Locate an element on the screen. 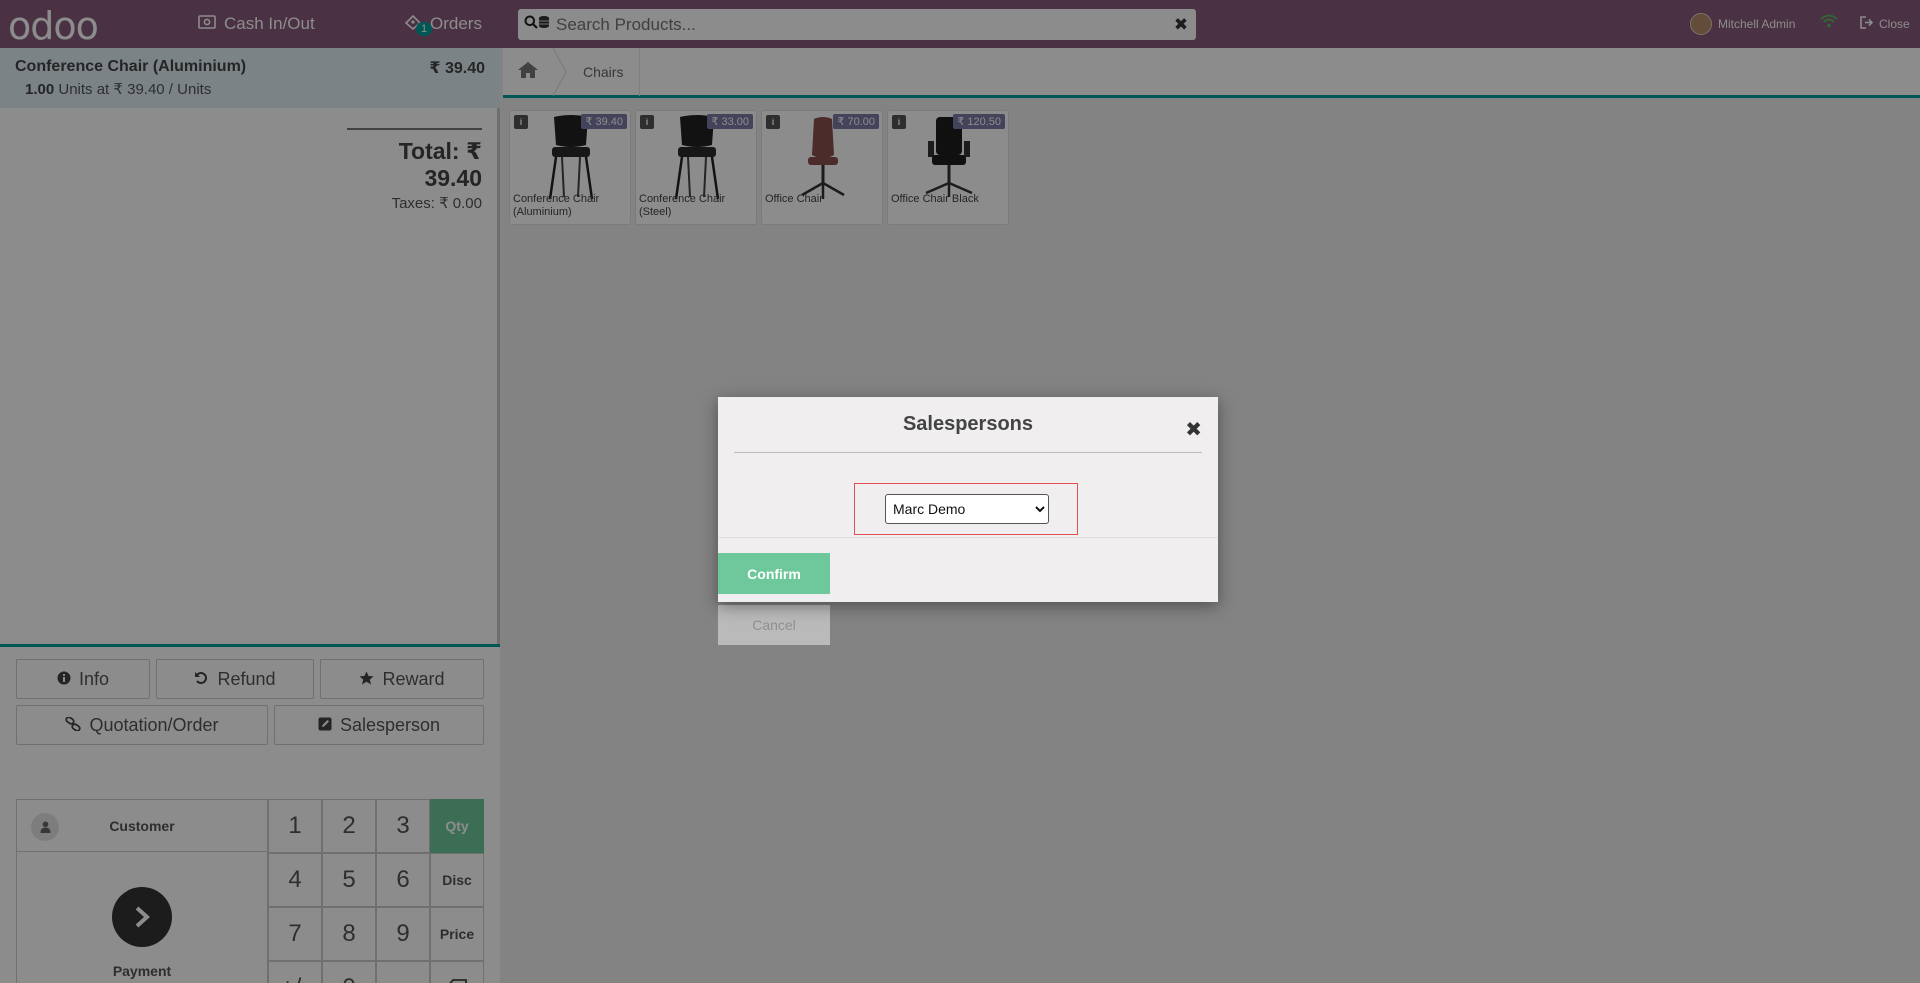 This screenshot has height=983, width=1920. dialog-title: Salespersons is located at coordinates (968, 425).